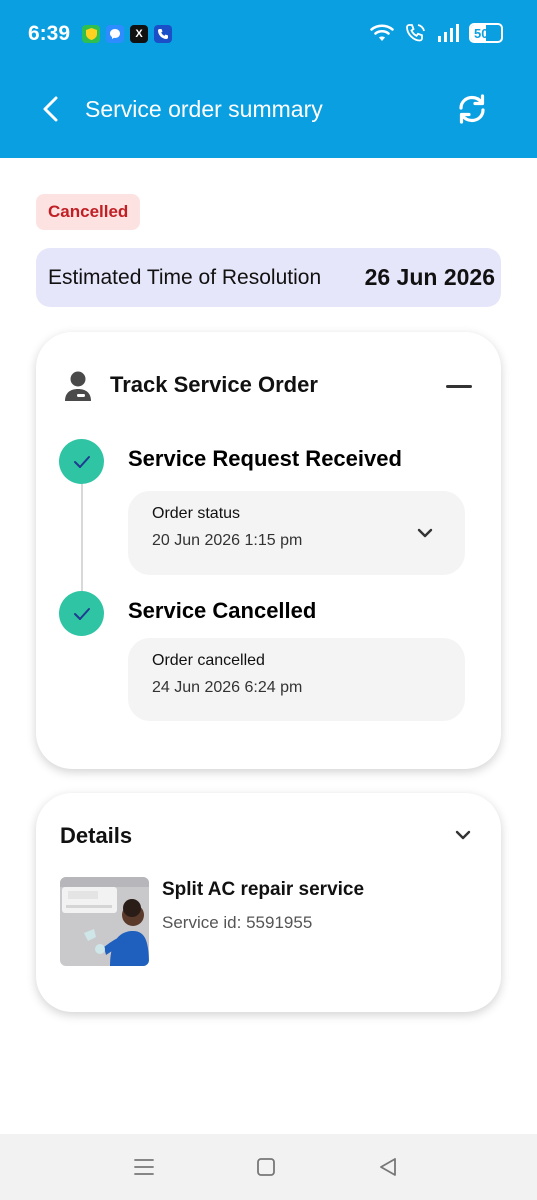 Image resolution: width=537 pixels, height=1200 pixels. I want to click on step-status-label: Order cancelled, so click(208, 660).